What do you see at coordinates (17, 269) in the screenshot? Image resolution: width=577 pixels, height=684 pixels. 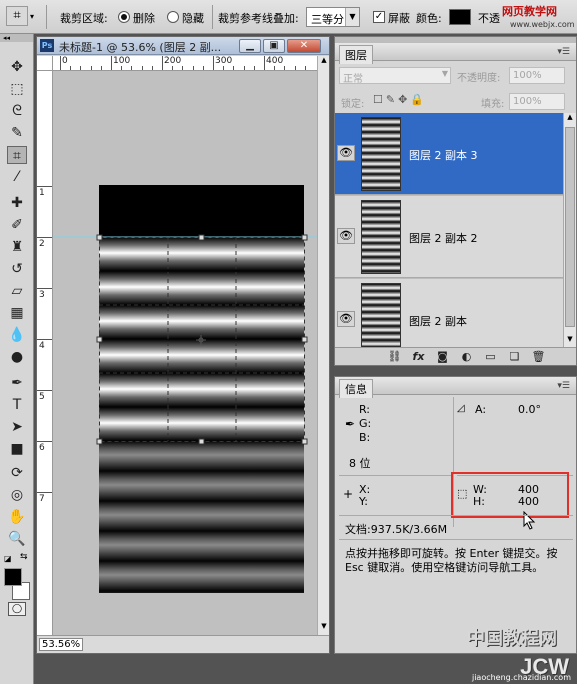 I see `history-brush-tool-icon: ↺` at bounding box center [17, 269].